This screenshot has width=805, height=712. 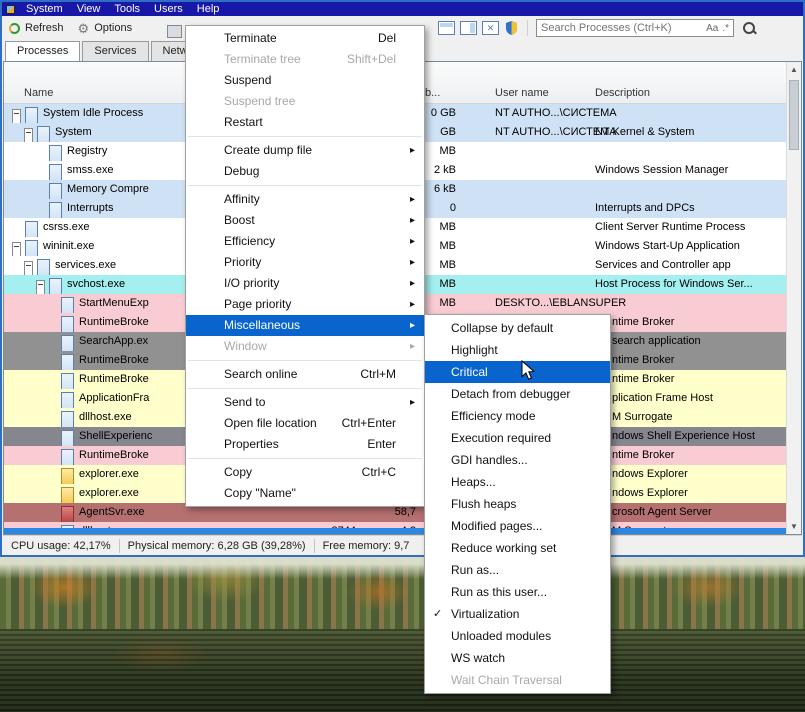 I want to click on scroll-down-icon: ▼, so click(x=794, y=526).